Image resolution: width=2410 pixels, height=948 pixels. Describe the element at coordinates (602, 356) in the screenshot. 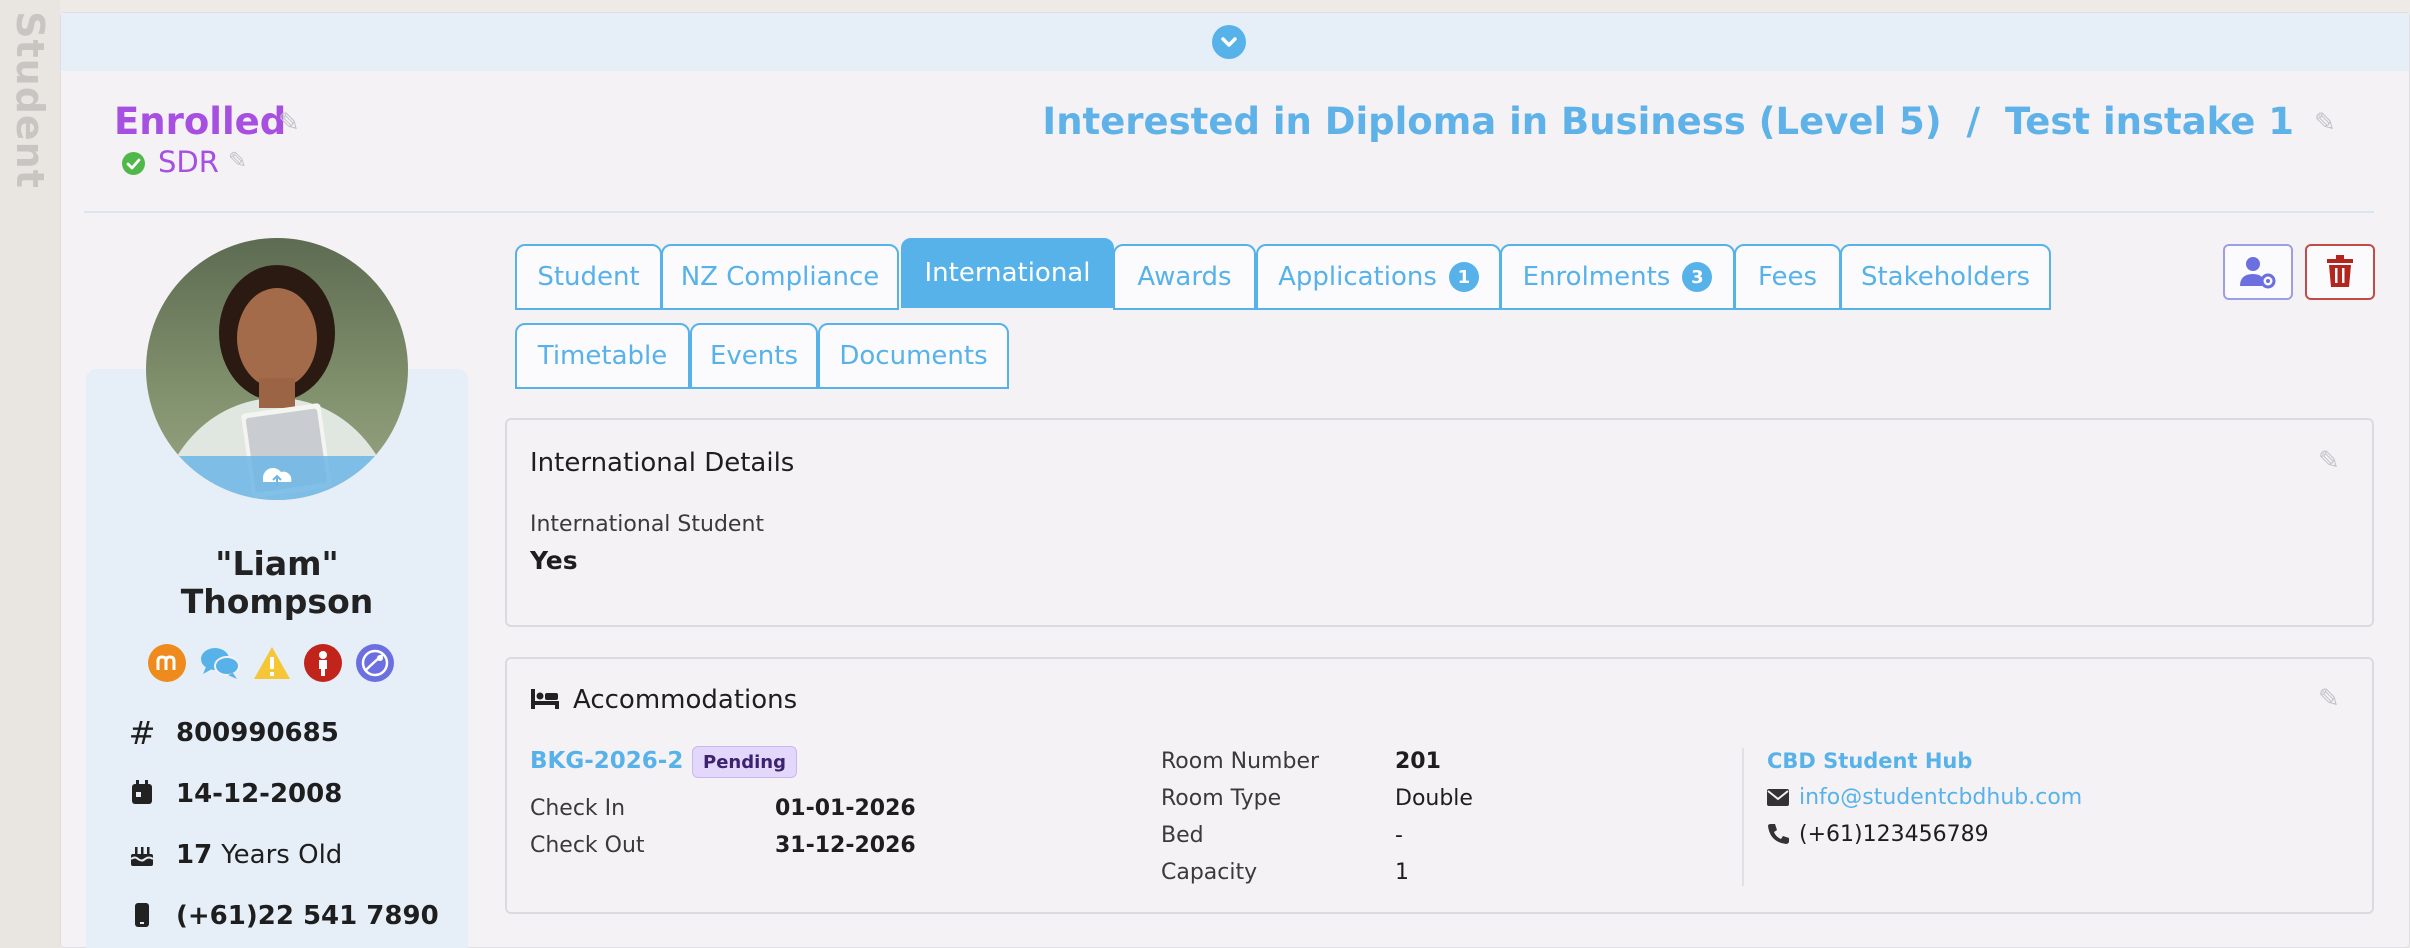

I see `tab-timetable: Timetable` at that location.